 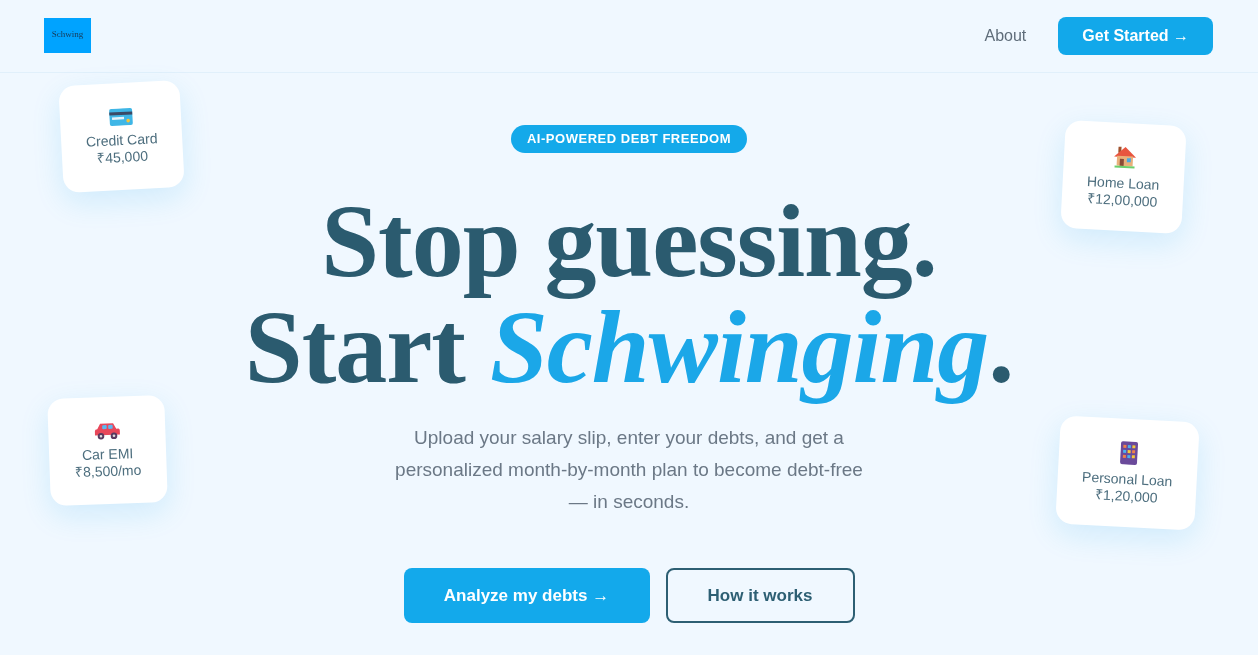 I want to click on badge: AI-POWERED DEBT FREEDOM, so click(x=629, y=139).